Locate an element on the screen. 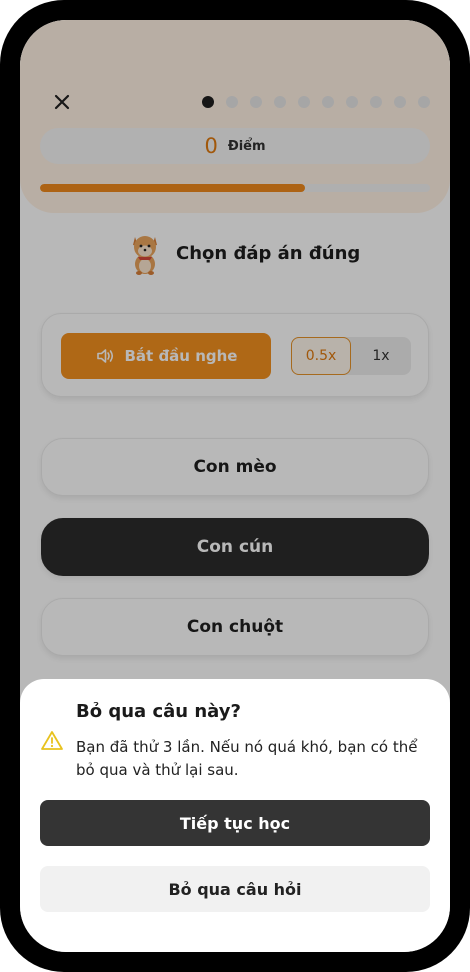 The height and width of the screenshot is (972, 470). warning-icon is located at coordinates (52, 740).